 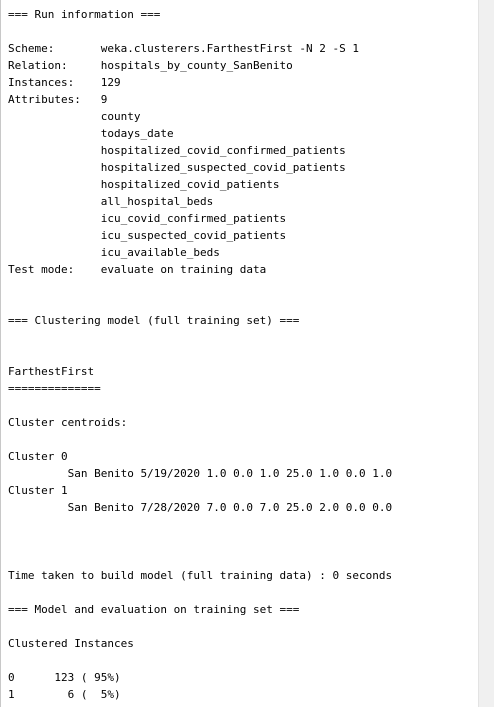 What do you see at coordinates (91, 133) in the screenshot?
I see `output-line: todays_date` at bounding box center [91, 133].